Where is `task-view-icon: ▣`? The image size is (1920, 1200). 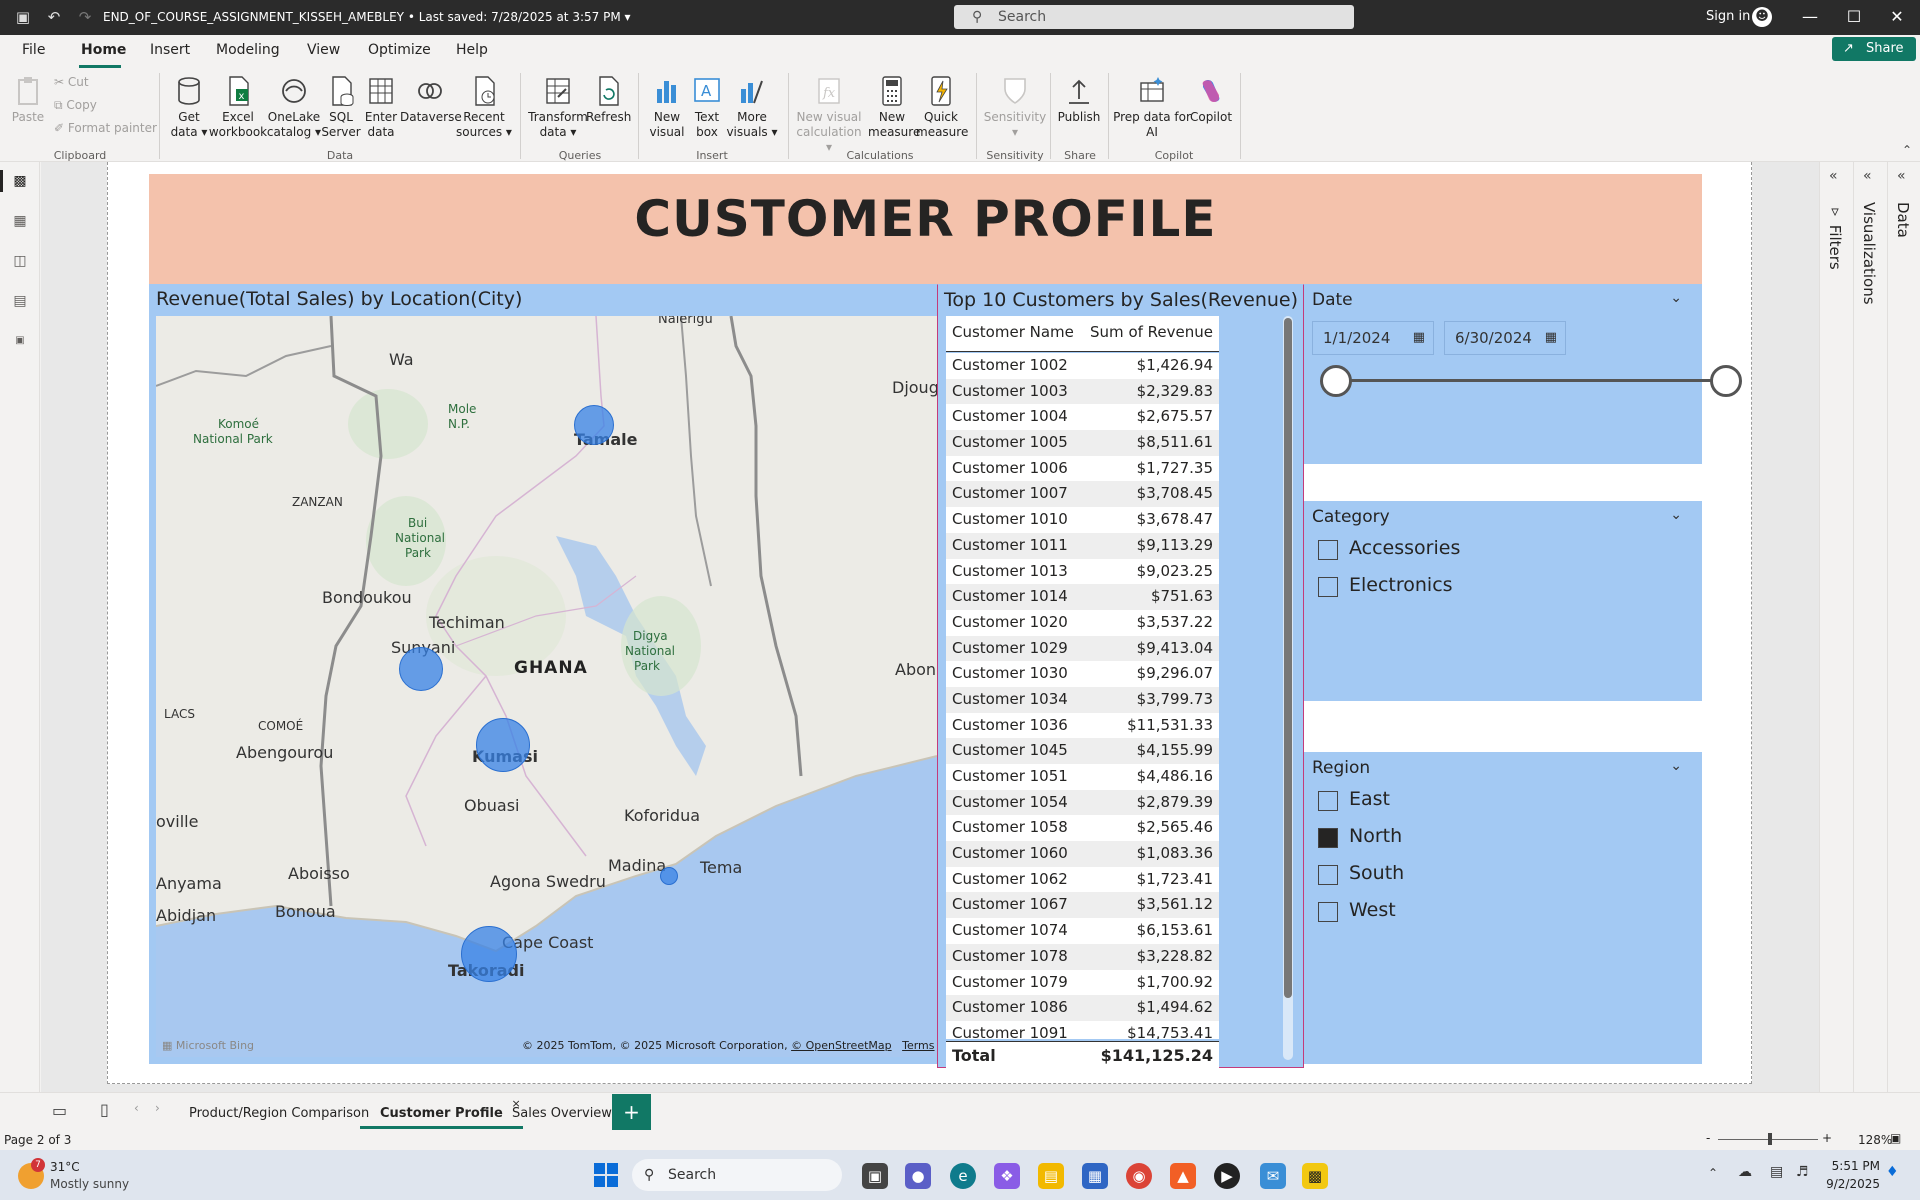
task-view-icon: ▣ is located at coordinates (875, 1176).